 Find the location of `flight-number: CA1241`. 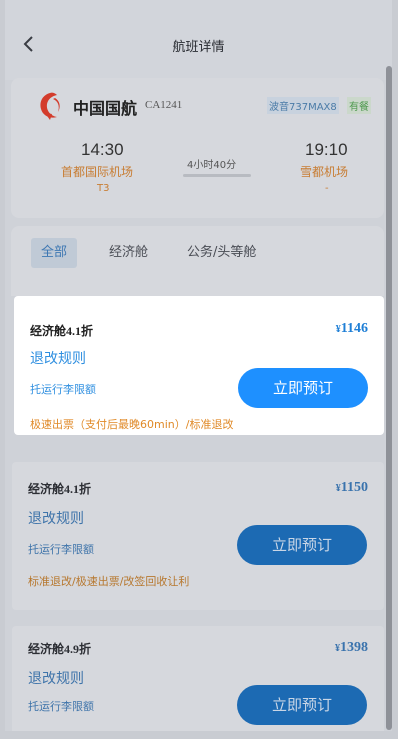

flight-number: CA1241 is located at coordinates (164, 105).